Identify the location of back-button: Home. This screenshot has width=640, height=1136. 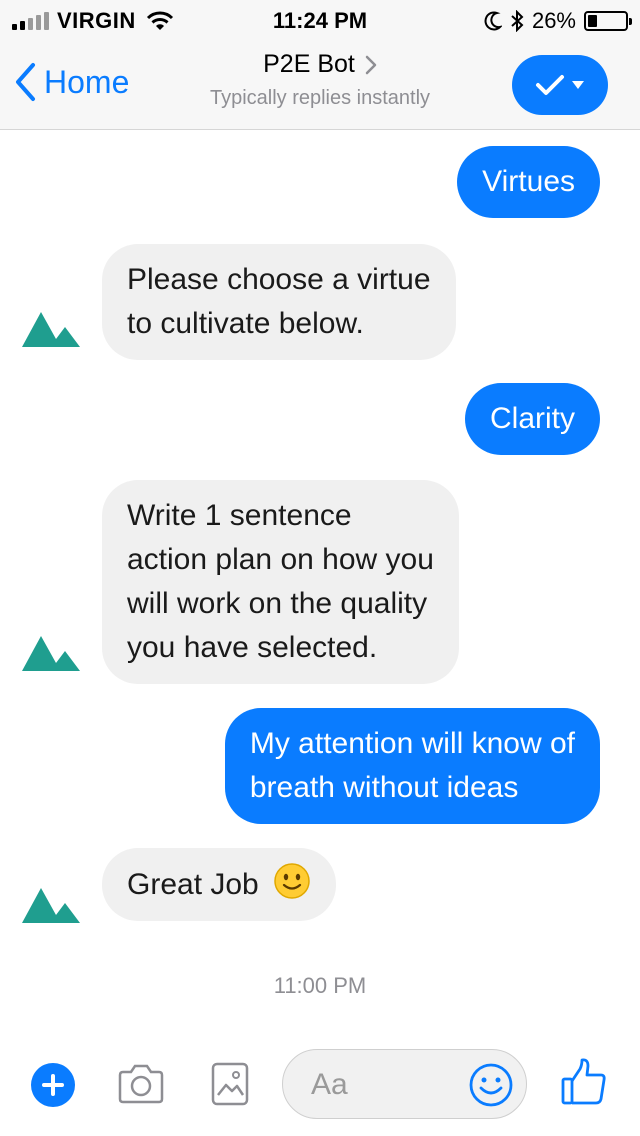
(71, 82).